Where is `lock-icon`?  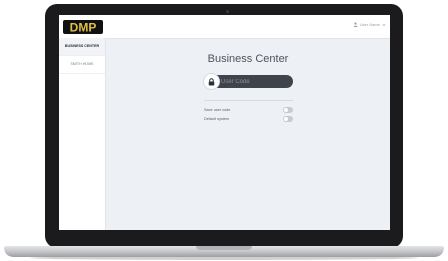 lock-icon is located at coordinates (211, 81).